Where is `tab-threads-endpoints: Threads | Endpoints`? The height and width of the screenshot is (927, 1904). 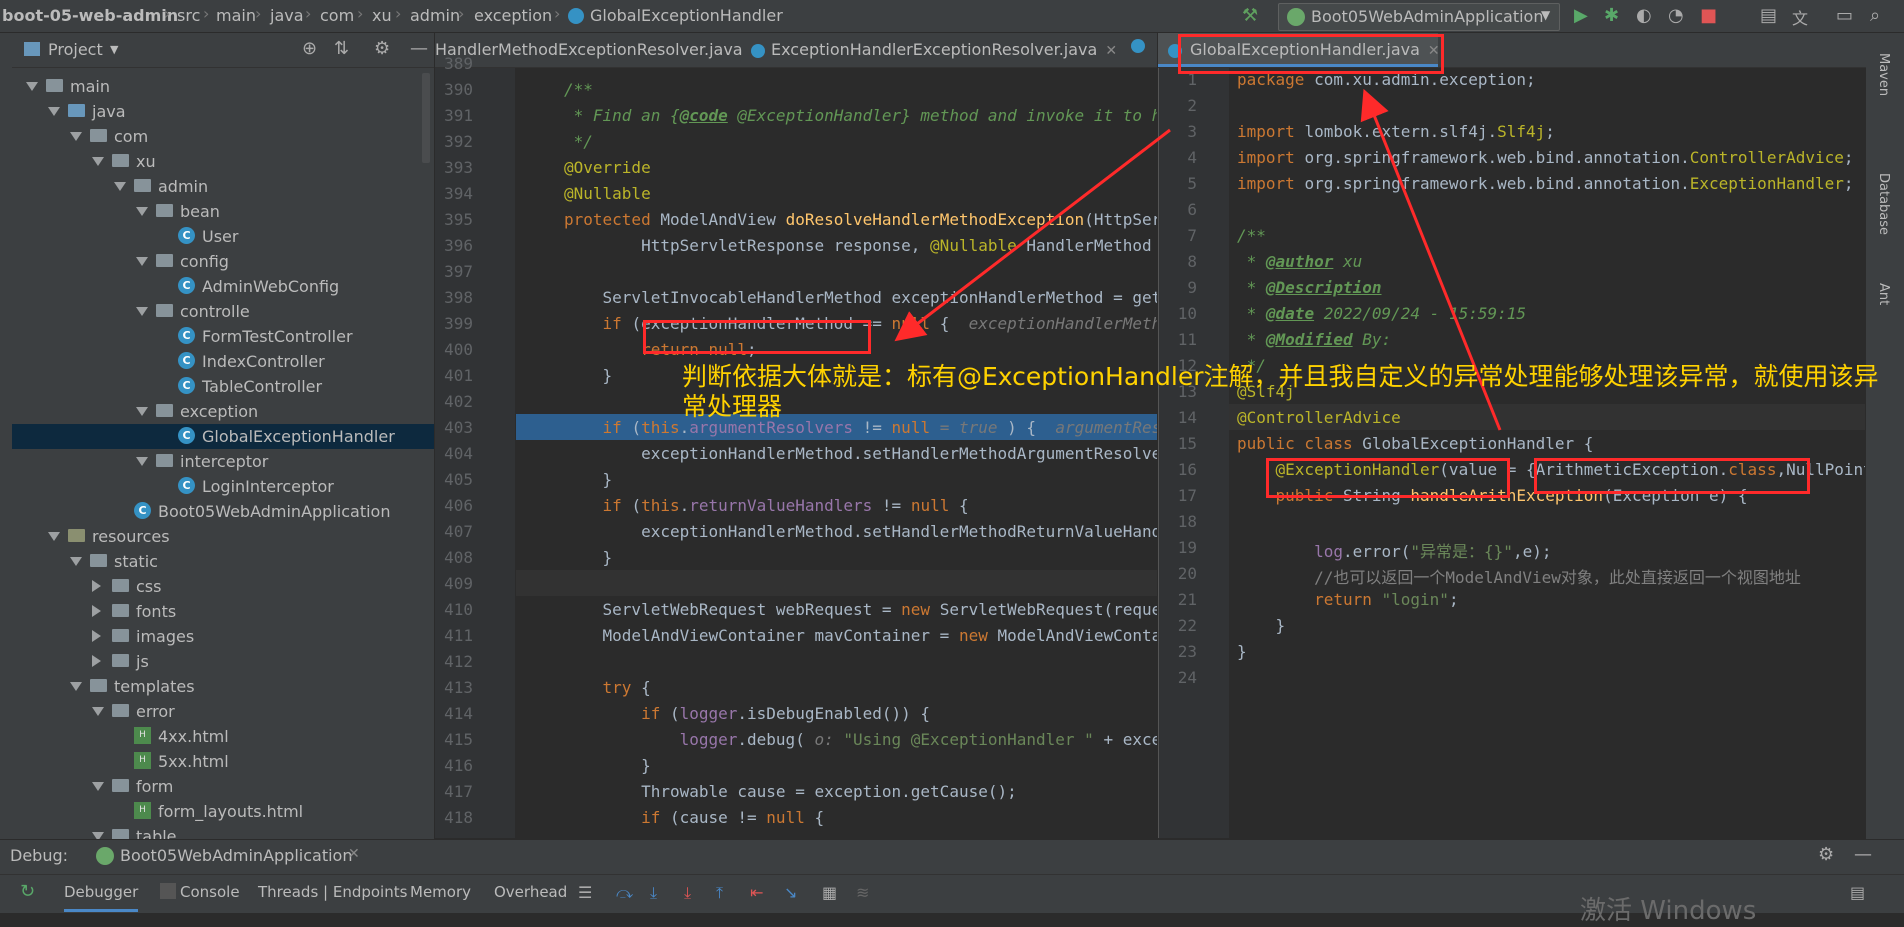 tab-threads-endpoints: Threads | Endpoints is located at coordinates (332, 892).